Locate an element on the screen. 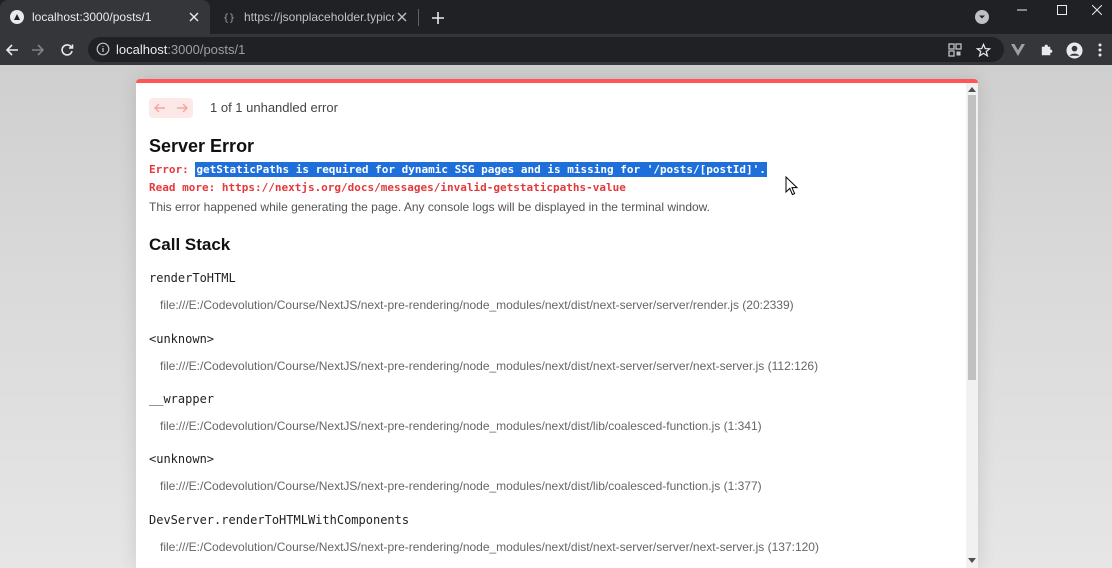 This screenshot has width=1112, height=568. profile-button is located at coordinates (1074, 50).